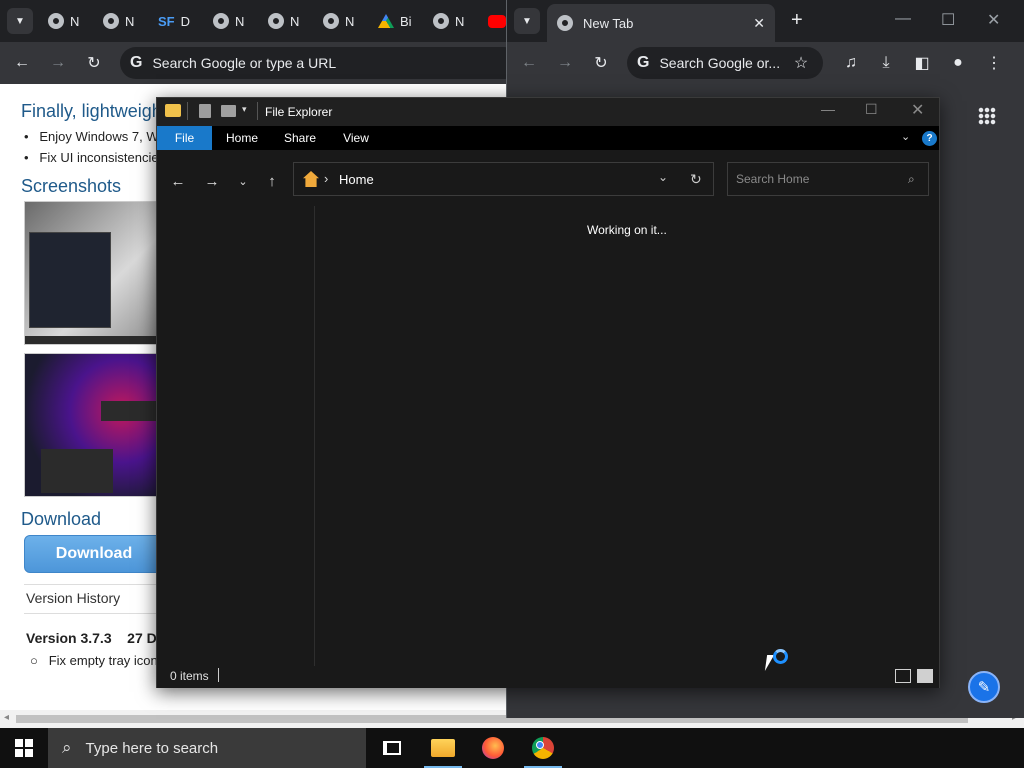 The width and height of the screenshot is (1024, 768). What do you see at coordinates (994, 63) in the screenshot?
I see `menu-icon: ⋮` at bounding box center [994, 63].